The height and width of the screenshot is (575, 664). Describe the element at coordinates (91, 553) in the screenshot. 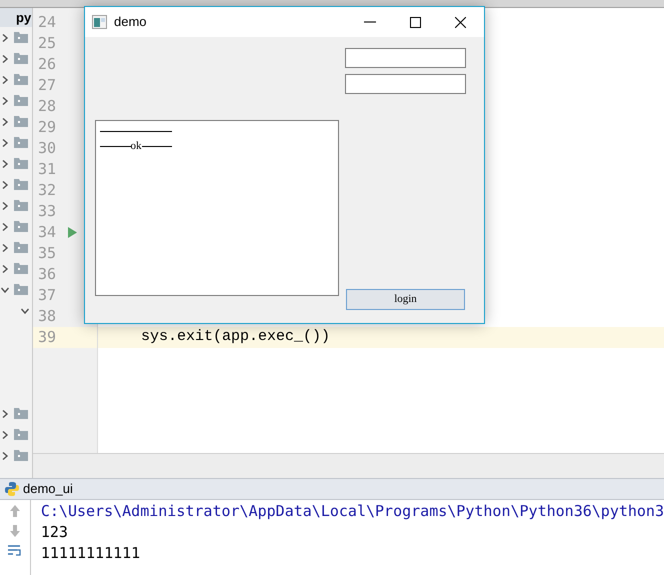

I see `console-output: 11111111111` at that location.